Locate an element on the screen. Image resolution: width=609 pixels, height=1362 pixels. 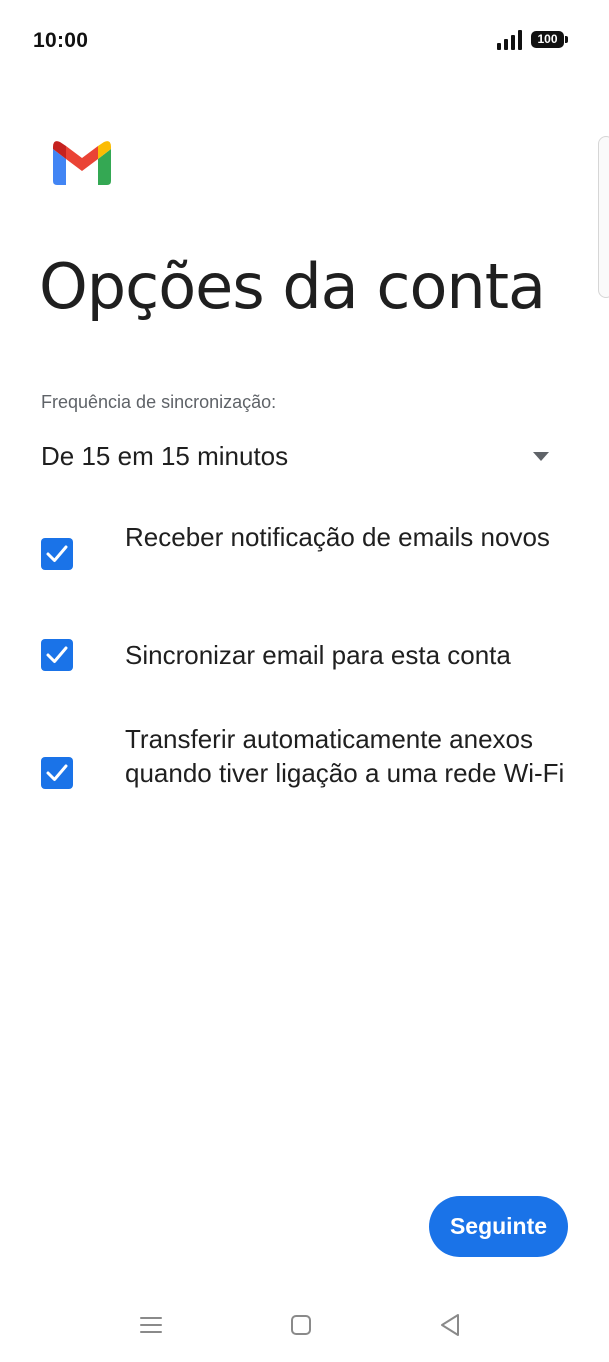
checkbox-new-email-notification is located at coordinates (57, 554).